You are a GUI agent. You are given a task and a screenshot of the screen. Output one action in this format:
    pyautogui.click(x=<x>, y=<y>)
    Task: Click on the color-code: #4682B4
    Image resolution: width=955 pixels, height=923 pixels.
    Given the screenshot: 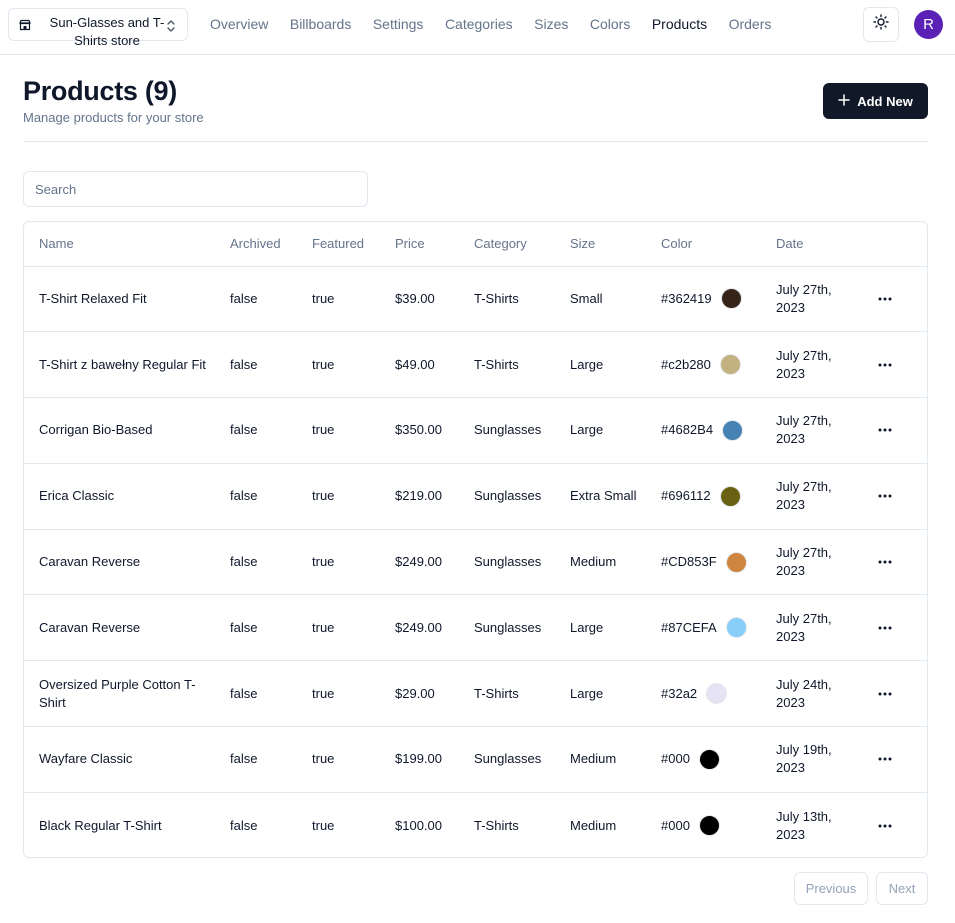 What is the action you would take?
    pyautogui.click(x=687, y=430)
    